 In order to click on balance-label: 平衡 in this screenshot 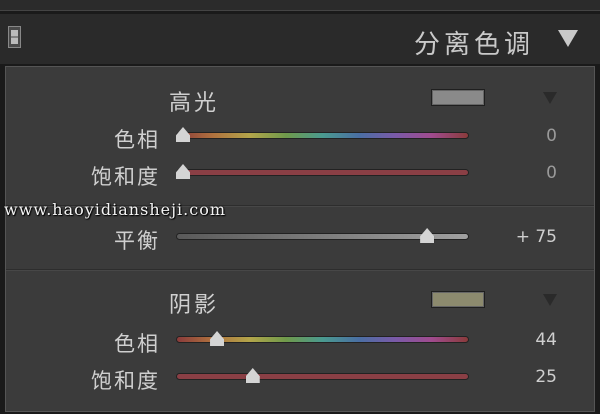, I will do `click(137, 241)`.